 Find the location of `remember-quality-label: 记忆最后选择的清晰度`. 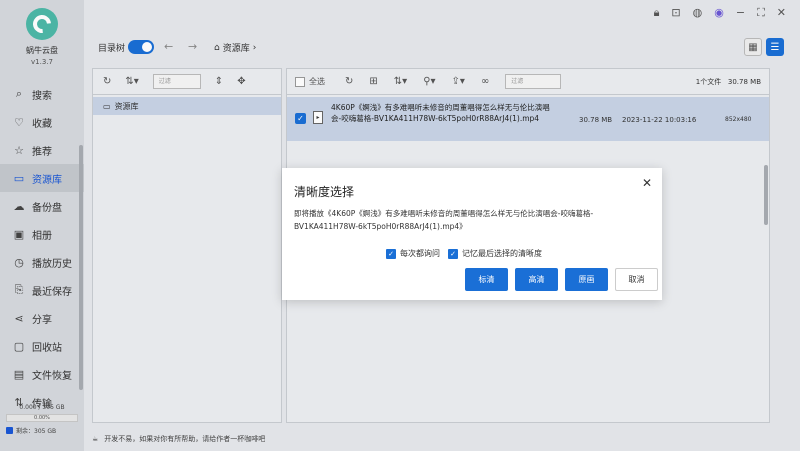

remember-quality-label: 记忆最后选择的清晰度 is located at coordinates (502, 253).